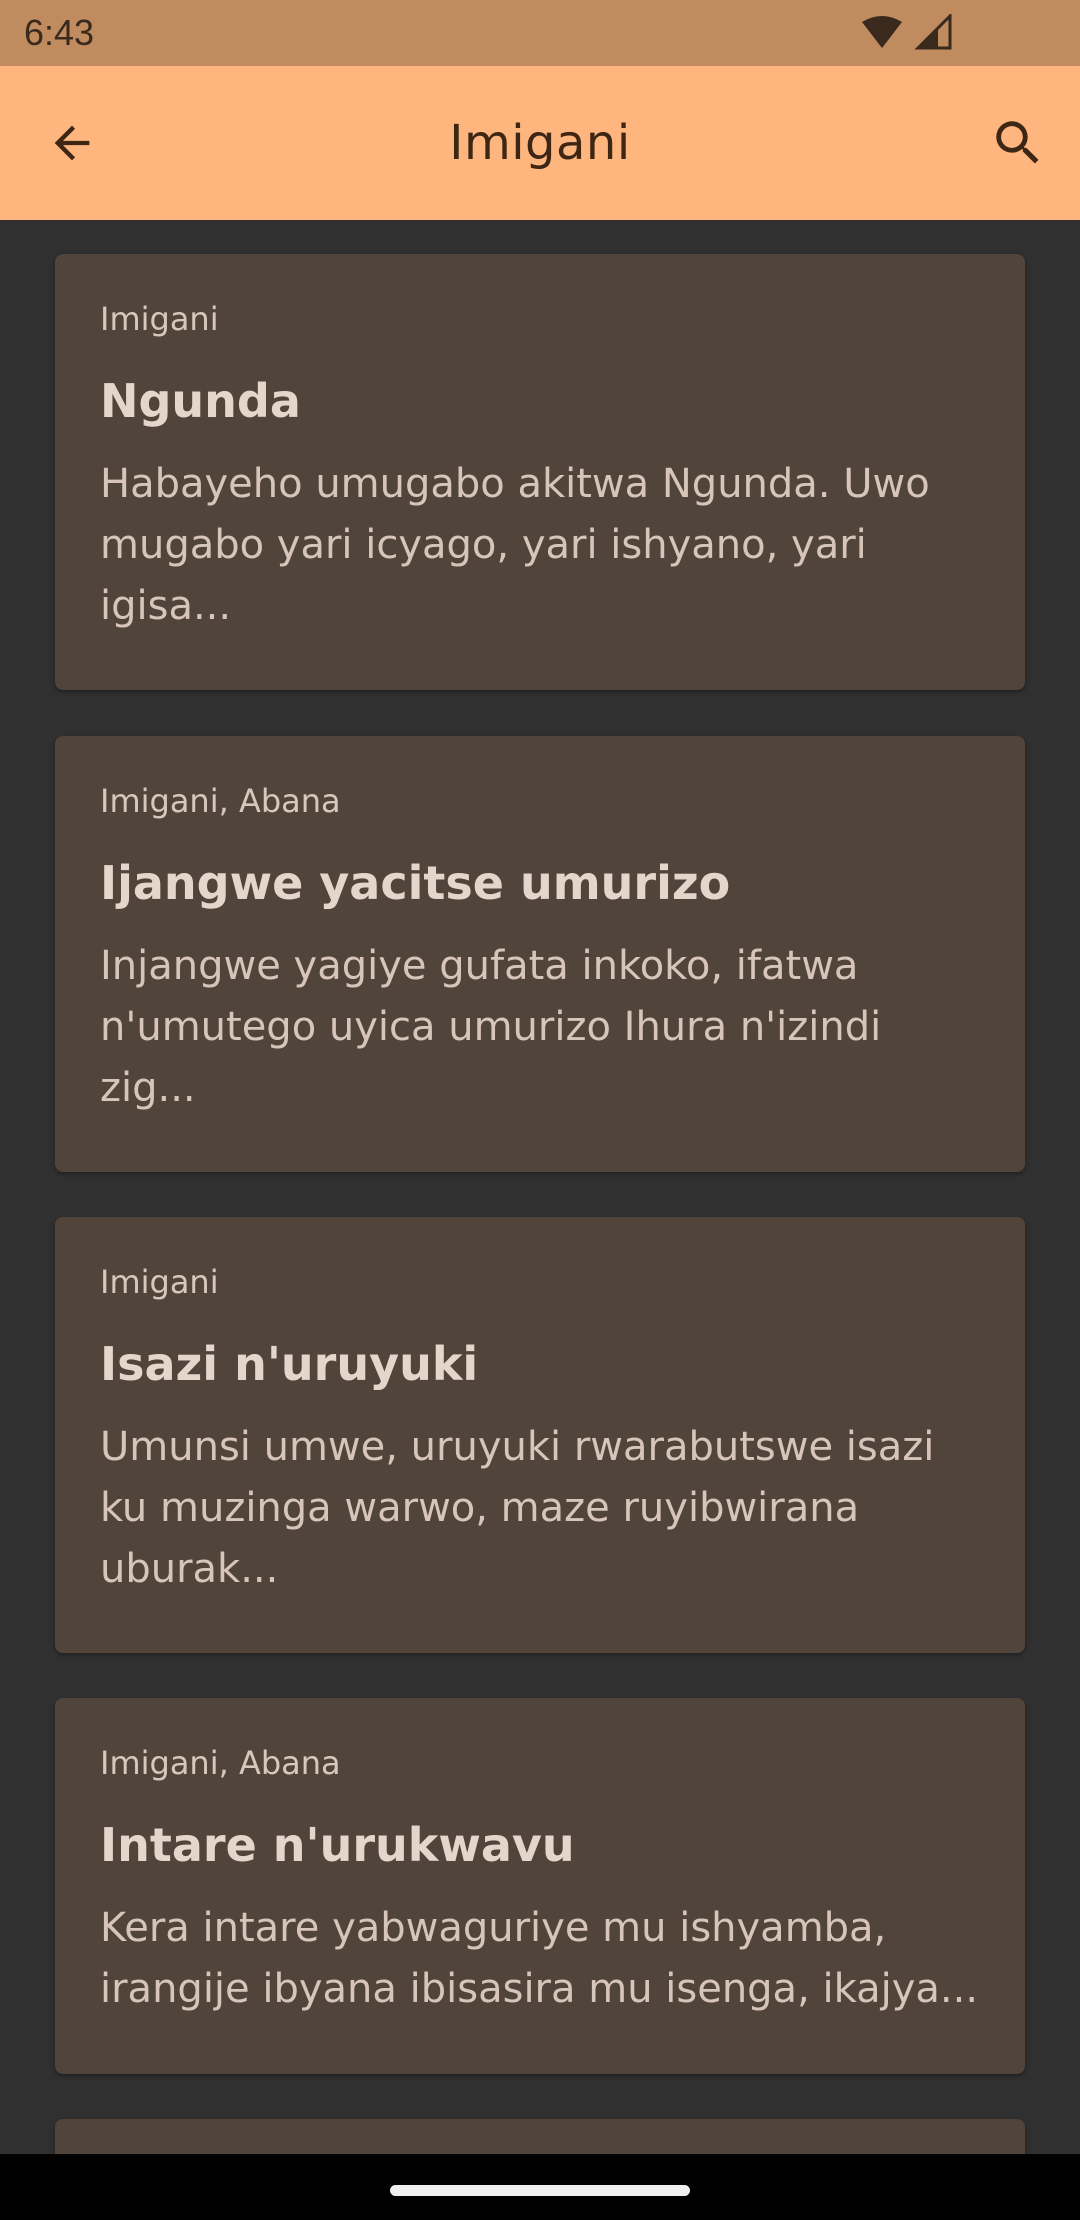 This screenshot has height=2220, width=1080. What do you see at coordinates (540, 33) in the screenshot?
I see `status-bar: 6:43` at bounding box center [540, 33].